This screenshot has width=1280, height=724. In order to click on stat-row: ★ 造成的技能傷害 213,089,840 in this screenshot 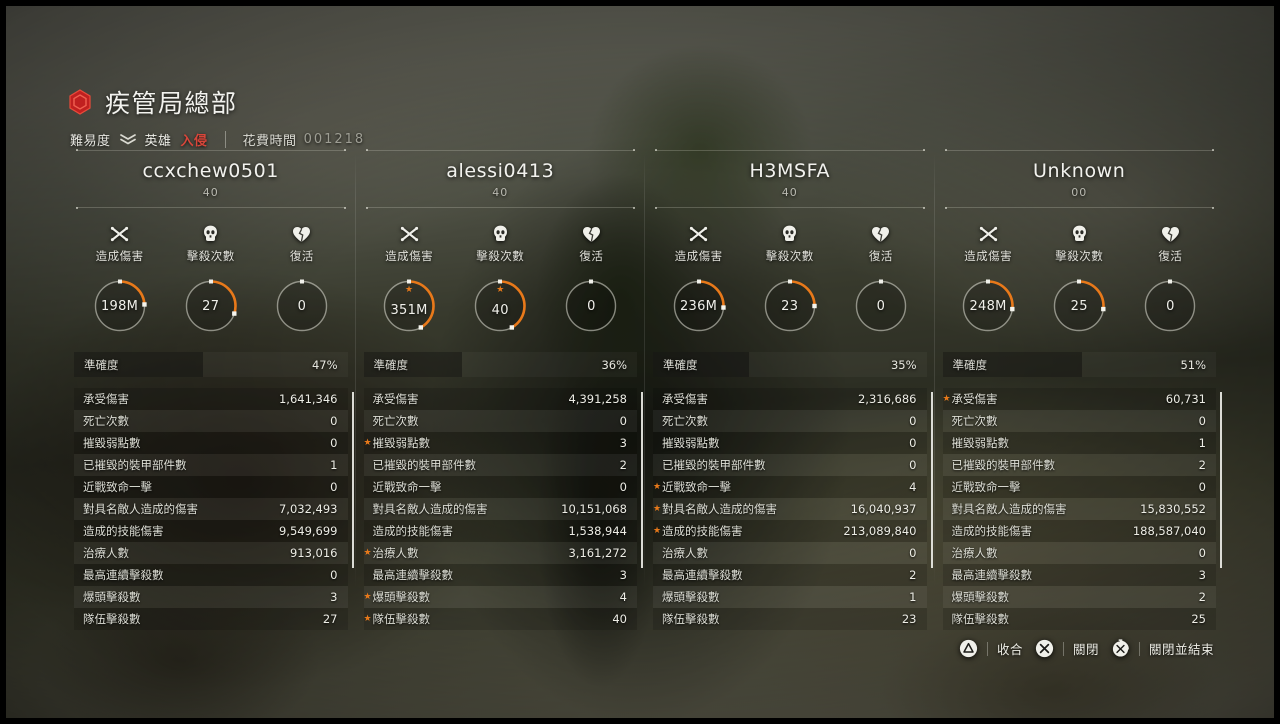, I will do `click(790, 531)`.